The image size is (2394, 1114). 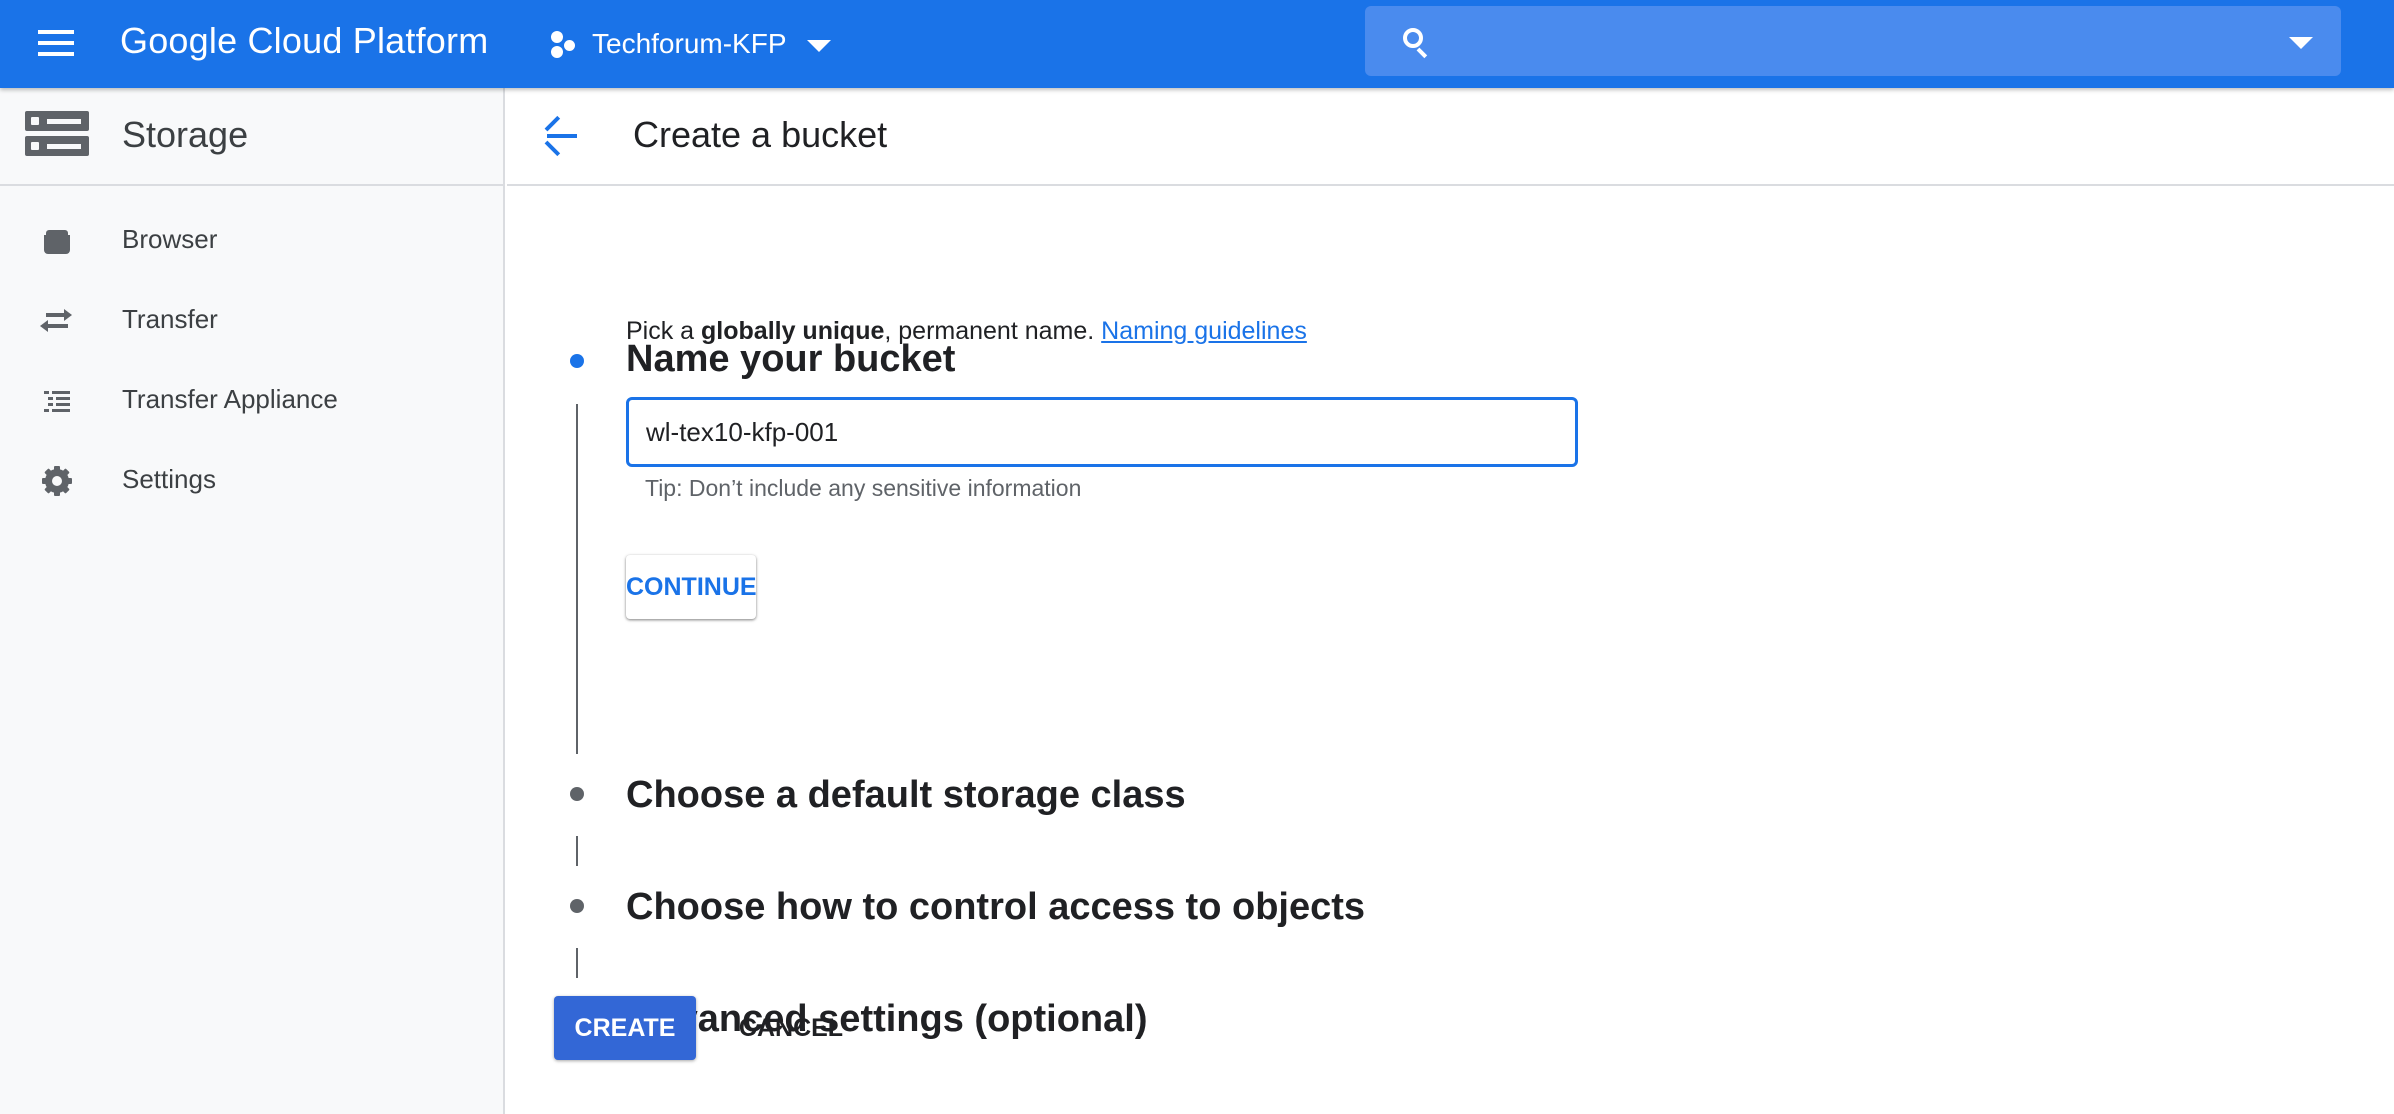 What do you see at coordinates (691, 587) in the screenshot?
I see `continue-button: CONTINUE` at bounding box center [691, 587].